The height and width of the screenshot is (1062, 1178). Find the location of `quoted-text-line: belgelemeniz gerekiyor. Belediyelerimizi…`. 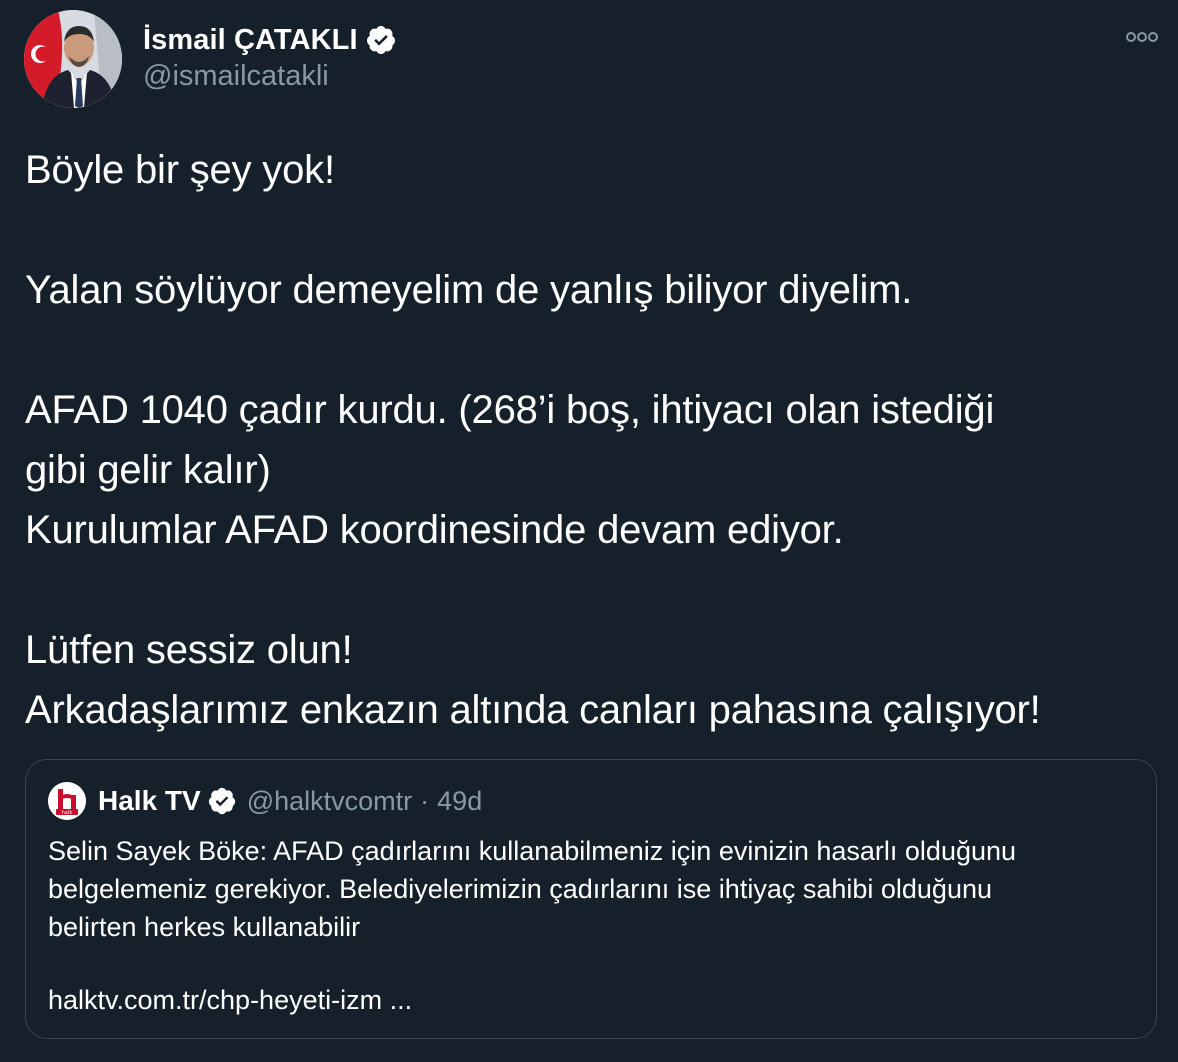

quoted-text-line: belgelemeniz gerekiyor. Belediyelerimizi… is located at coordinates (520, 889).